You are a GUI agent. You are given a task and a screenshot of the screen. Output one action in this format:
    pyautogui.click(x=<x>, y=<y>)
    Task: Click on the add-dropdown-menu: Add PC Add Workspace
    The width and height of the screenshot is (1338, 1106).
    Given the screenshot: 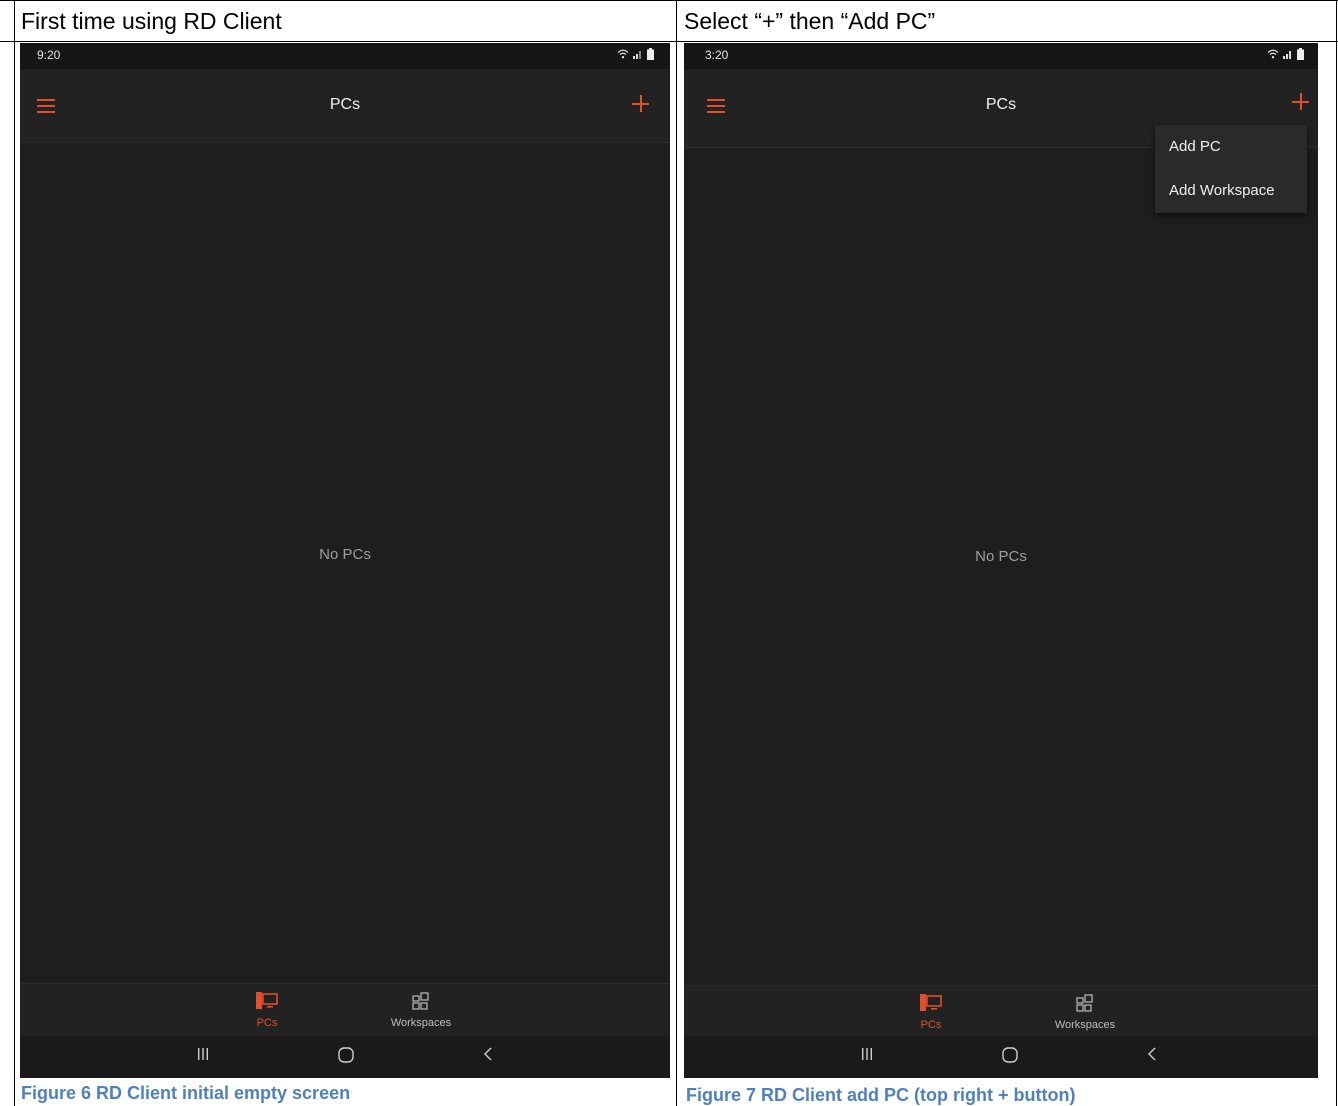 What is the action you would take?
    pyautogui.click(x=1231, y=169)
    